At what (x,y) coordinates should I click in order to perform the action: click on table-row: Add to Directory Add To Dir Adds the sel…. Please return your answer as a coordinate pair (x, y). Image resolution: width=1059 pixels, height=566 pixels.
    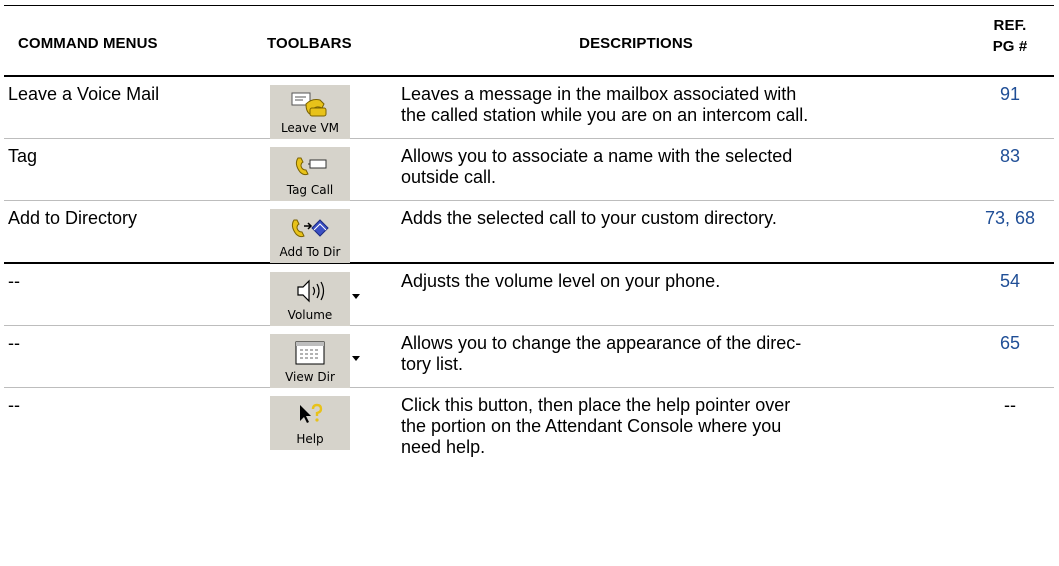
    Looking at the image, I should click on (529, 232).